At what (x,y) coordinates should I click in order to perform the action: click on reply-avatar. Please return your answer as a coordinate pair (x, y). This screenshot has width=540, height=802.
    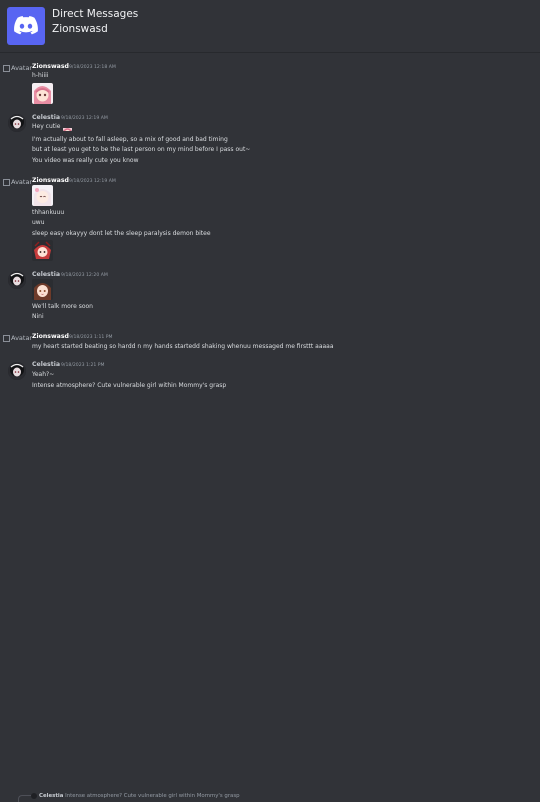
    Looking at the image, I should click on (34, 796).